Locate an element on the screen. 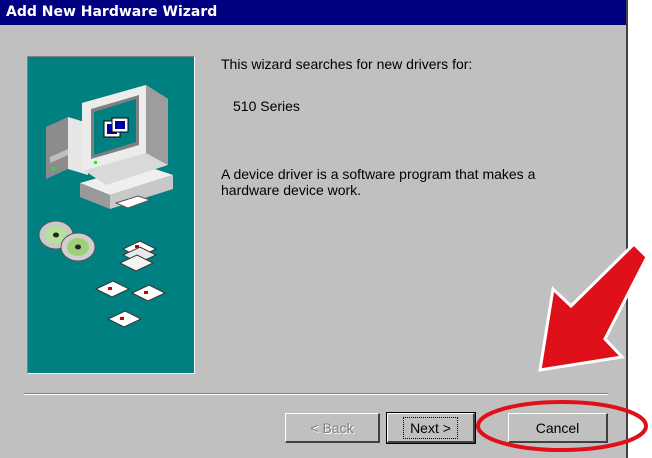  device-name: 510 Series is located at coordinates (266, 106).